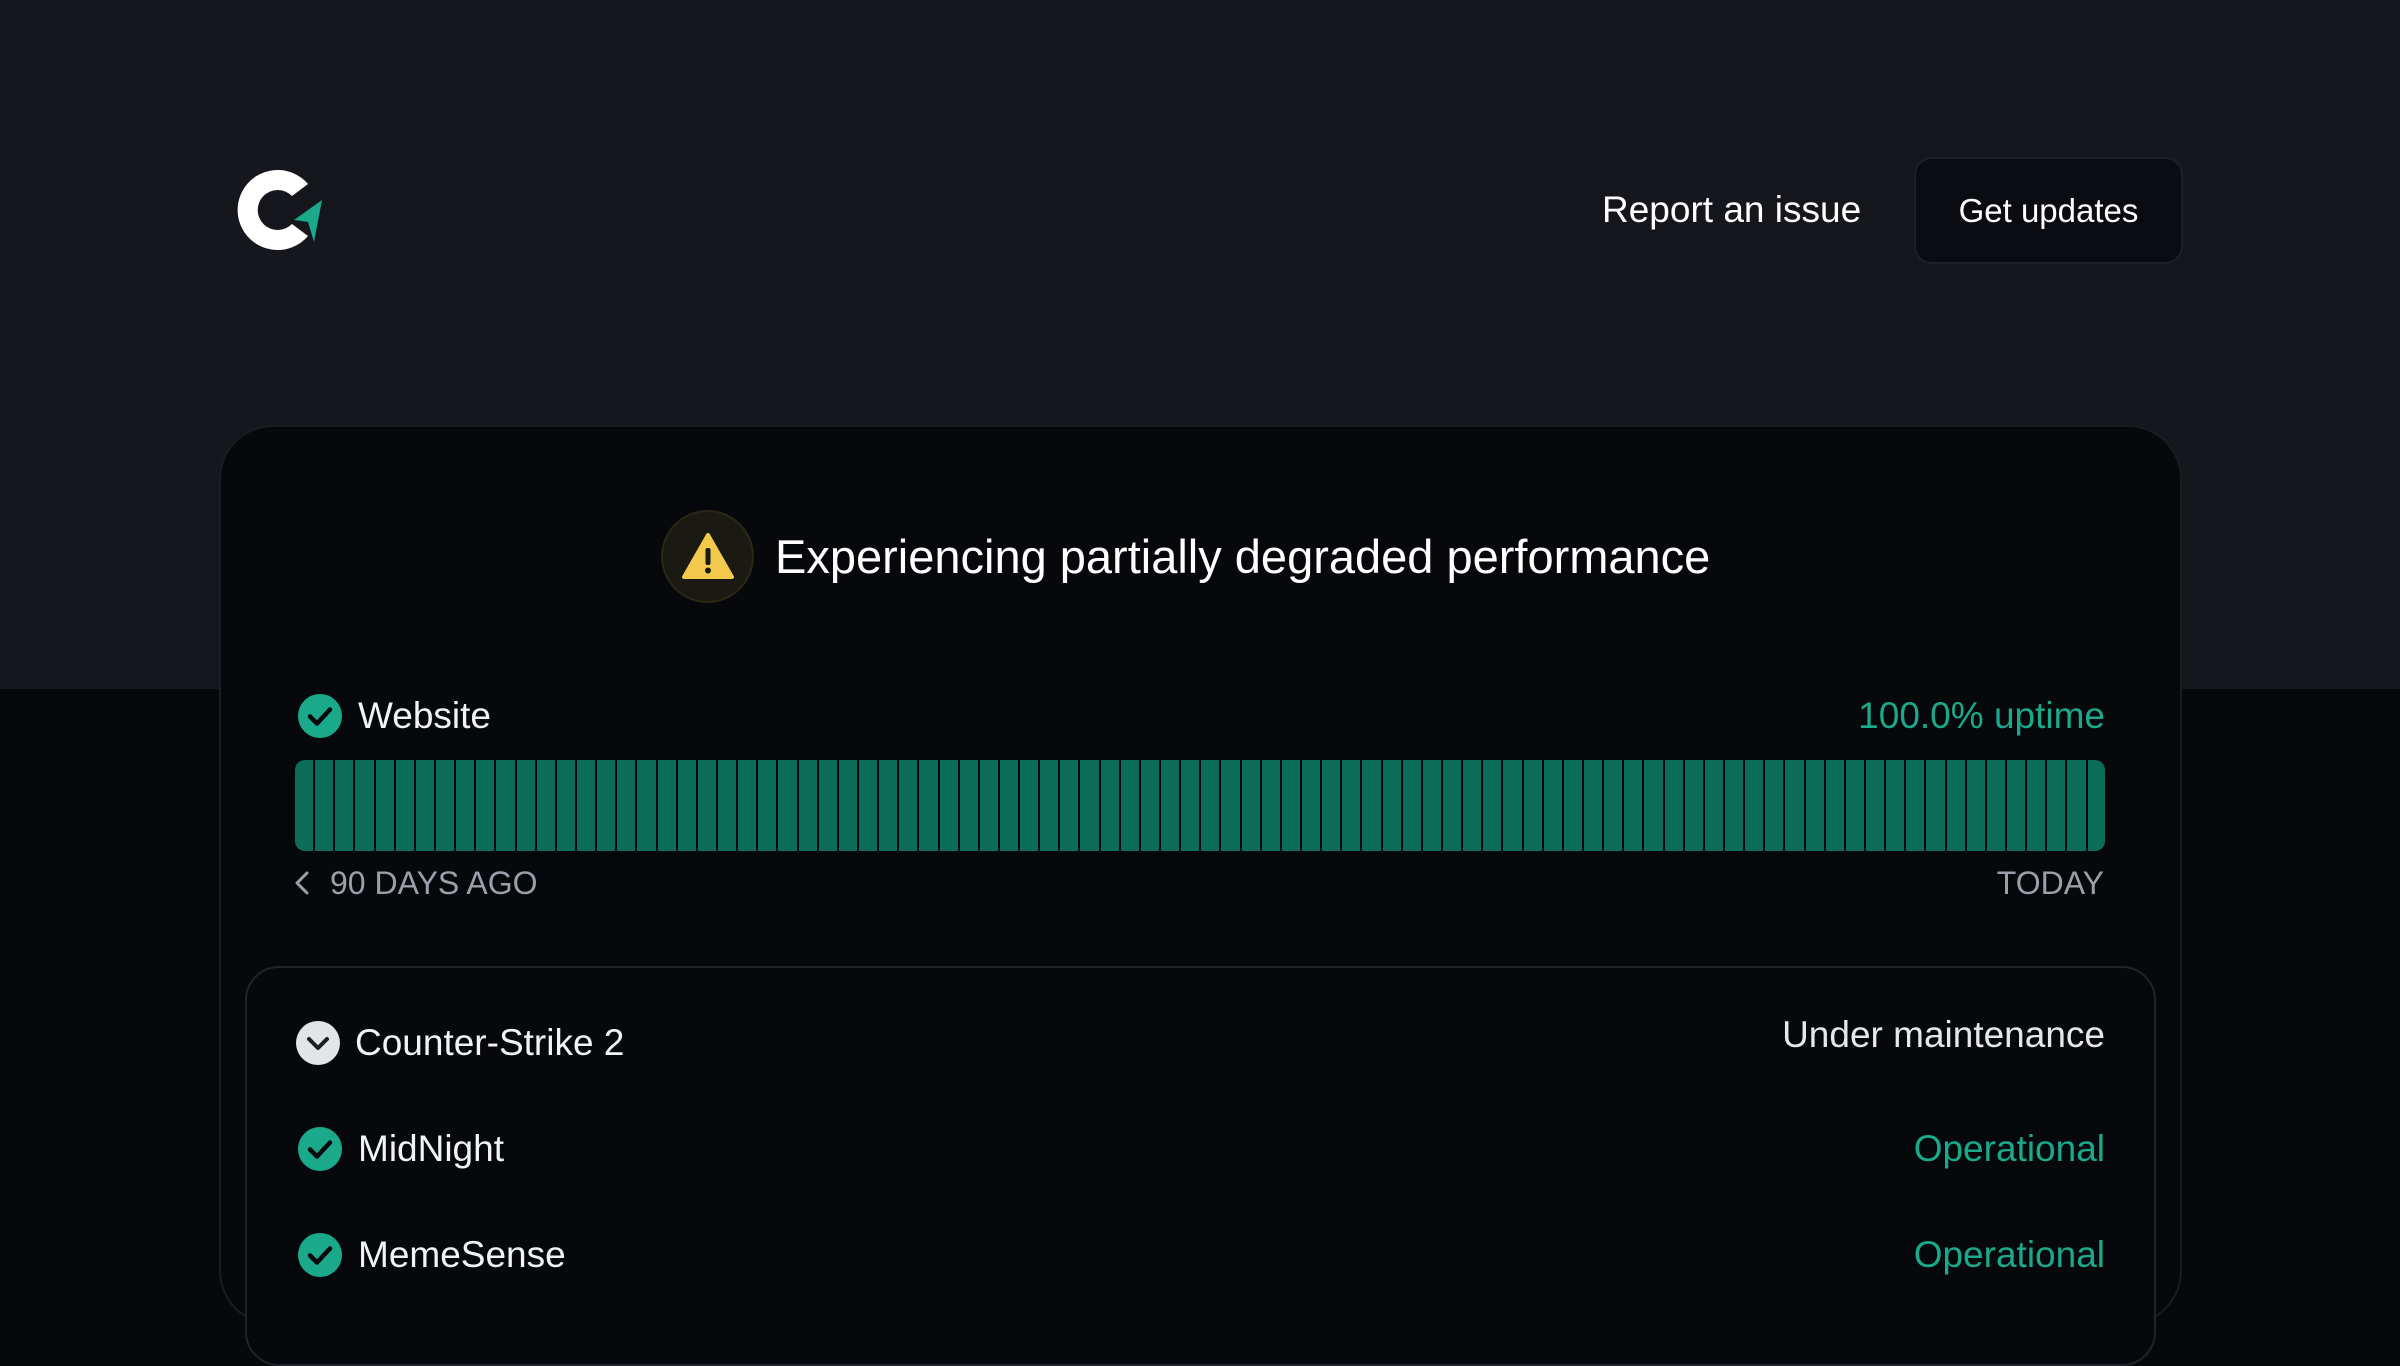 This screenshot has height=1366, width=2400. I want to click on chevron-left-icon, so click(302, 883).